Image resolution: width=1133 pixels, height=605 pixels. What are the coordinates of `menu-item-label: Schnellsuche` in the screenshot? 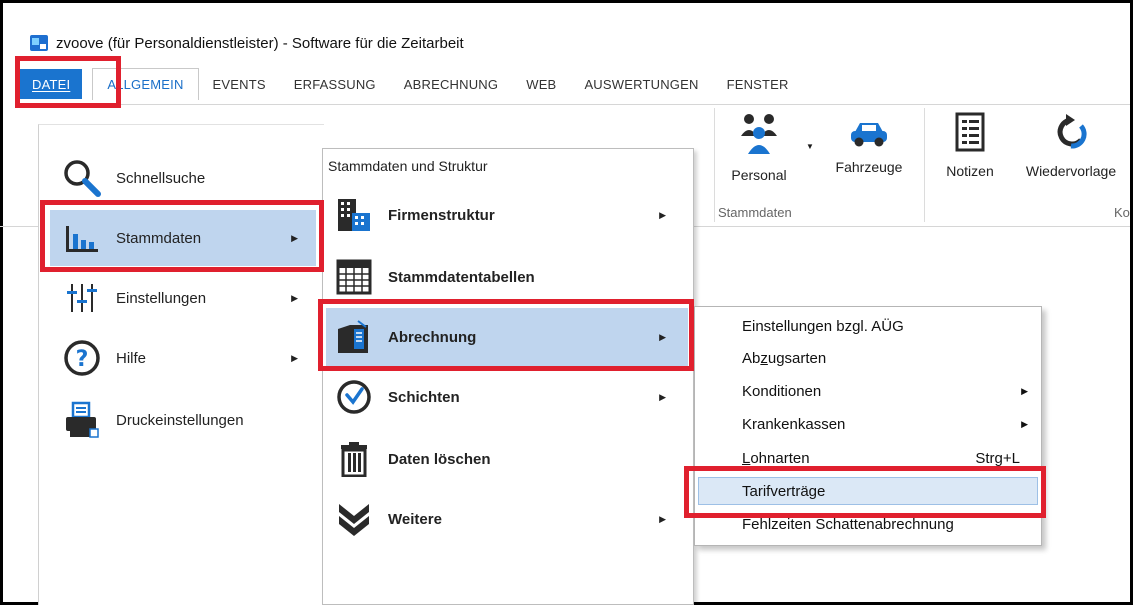 It's located at (161, 178).